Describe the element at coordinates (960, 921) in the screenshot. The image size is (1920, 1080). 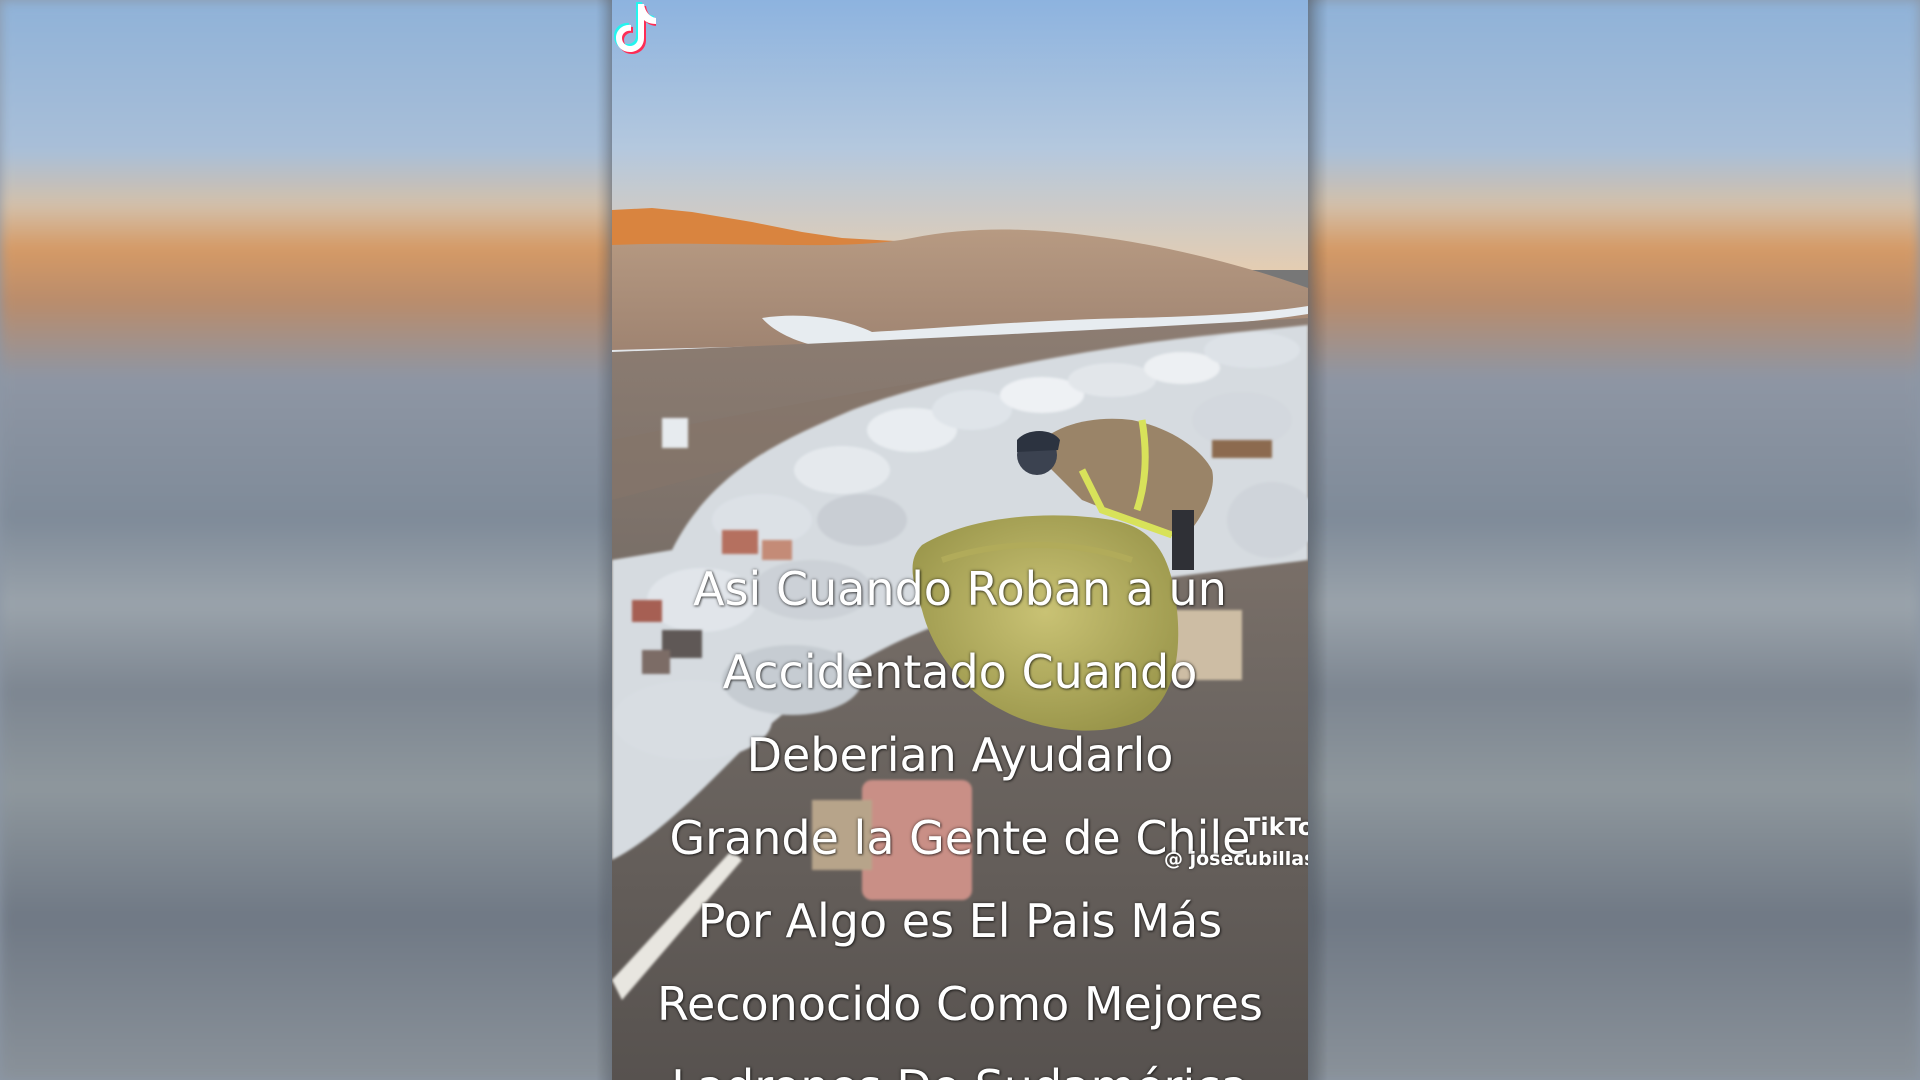
I see `caption-line: Por Algo es El Pais Más` at that location.